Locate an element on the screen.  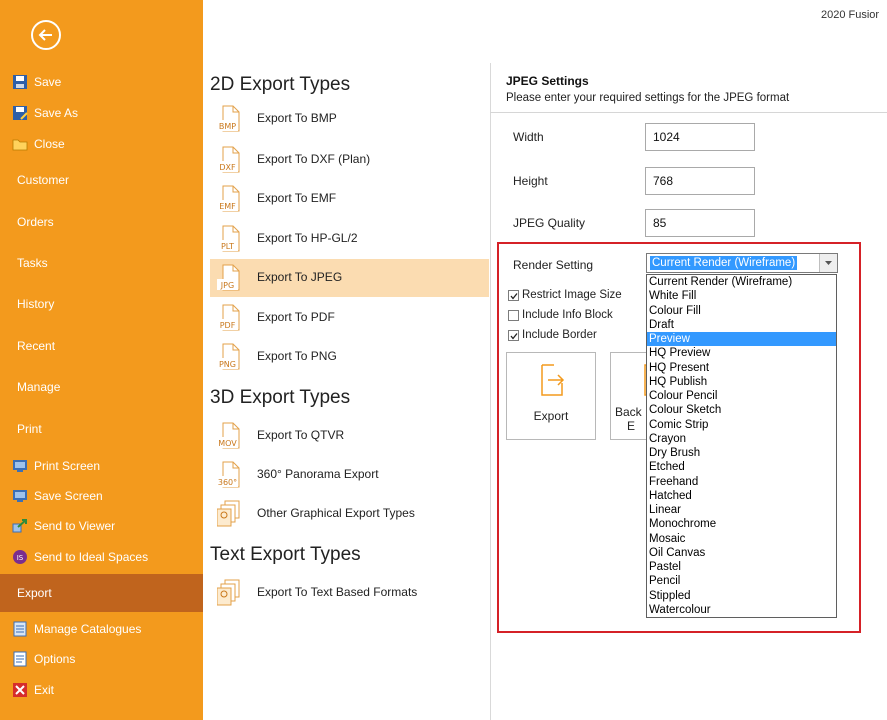
sidebar-item-options: Options is located at coordinates (101, 659).